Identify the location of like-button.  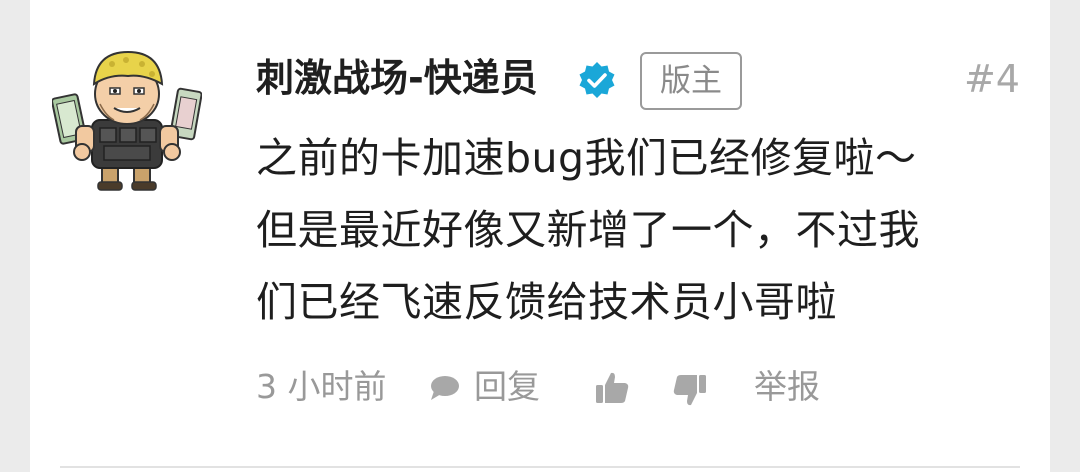
(612, 388).